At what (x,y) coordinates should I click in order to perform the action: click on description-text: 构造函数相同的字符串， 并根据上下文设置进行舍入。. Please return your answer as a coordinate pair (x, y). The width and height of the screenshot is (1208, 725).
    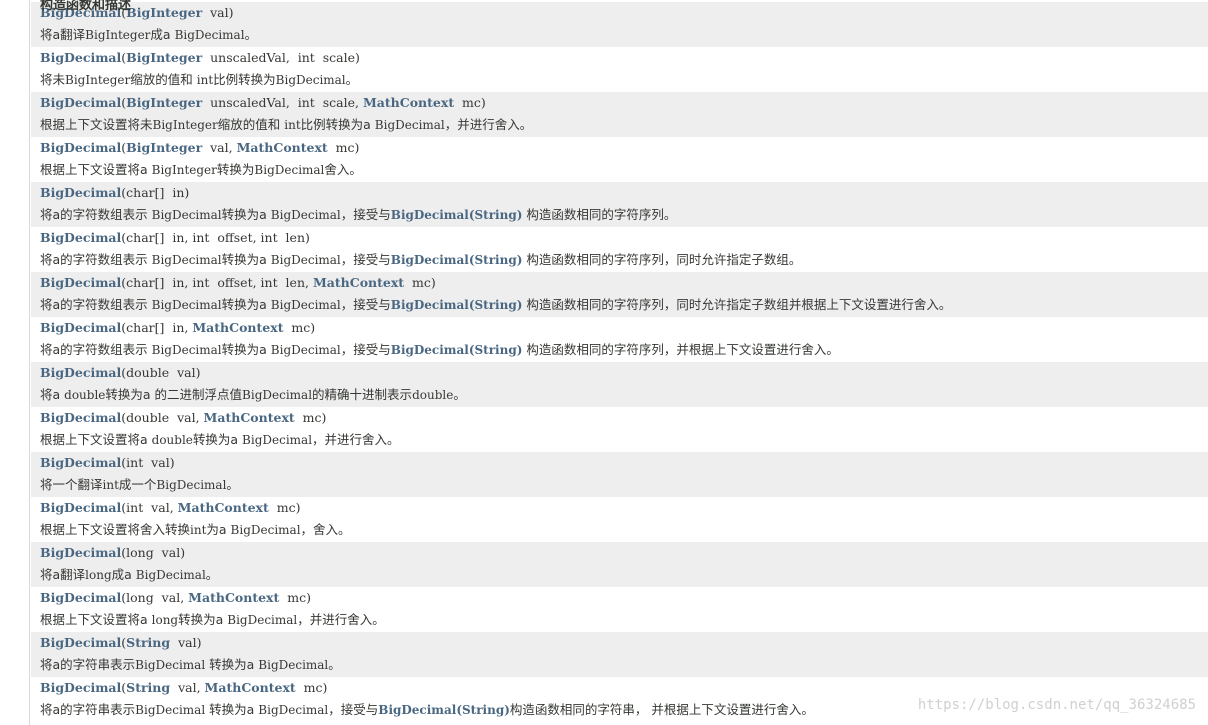
    Looking at the image, I should click on (661, 709).